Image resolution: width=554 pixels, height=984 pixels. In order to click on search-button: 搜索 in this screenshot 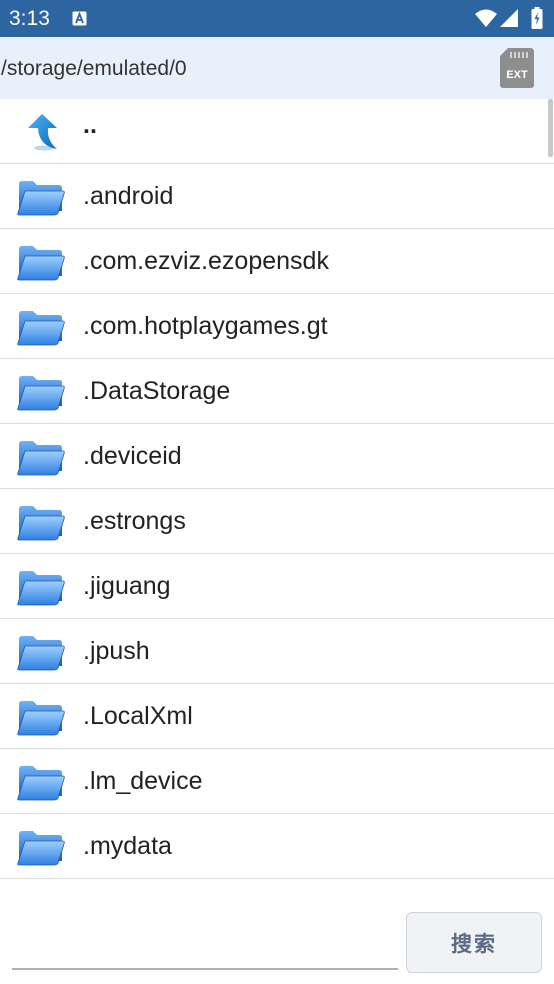, I will do `click(474, 942)`.